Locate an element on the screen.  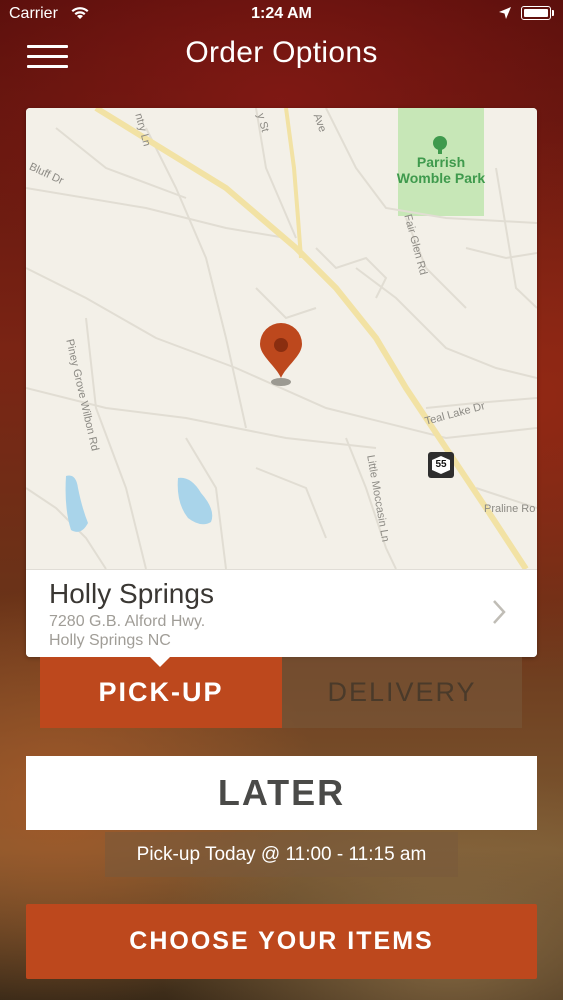
later-button: LATER is located at coordinates (281, 793).